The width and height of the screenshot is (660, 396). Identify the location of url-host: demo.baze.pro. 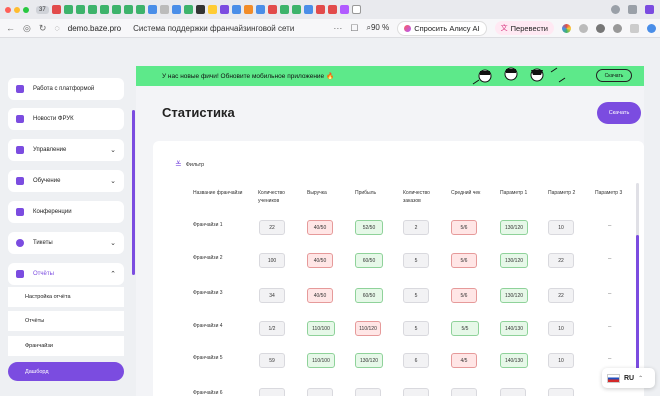
(94, 28).